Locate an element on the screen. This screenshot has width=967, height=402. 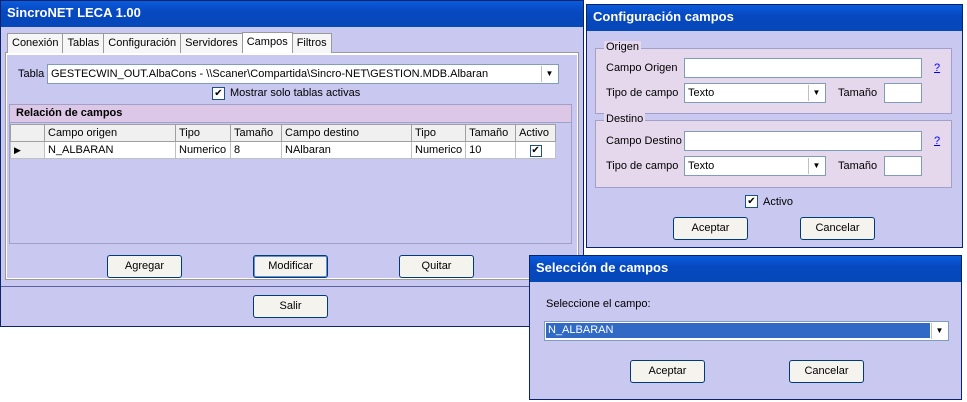
salir-button: Salir is located at coordinates (290, 306).